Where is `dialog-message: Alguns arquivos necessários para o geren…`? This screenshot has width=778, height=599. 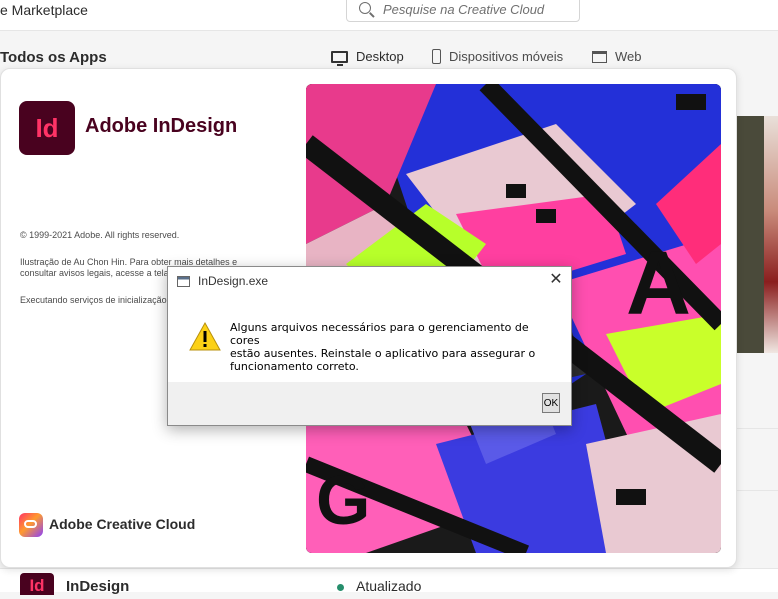
dialog-message: Alguns arquivos necessários para o geren… is located at coordinates (385, 347).